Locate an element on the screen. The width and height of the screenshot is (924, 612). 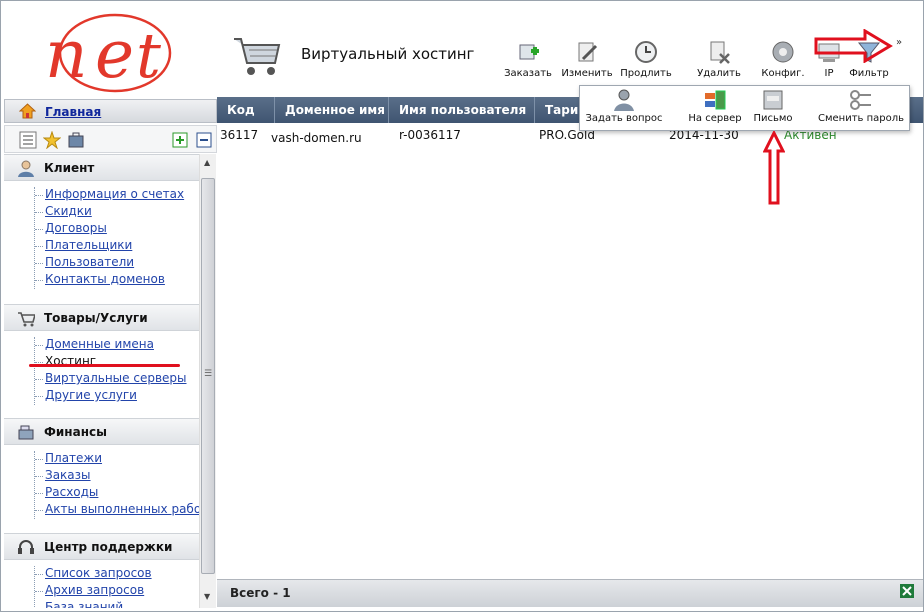
cell-user: r-0036117 is located at coordinates (430, 135).